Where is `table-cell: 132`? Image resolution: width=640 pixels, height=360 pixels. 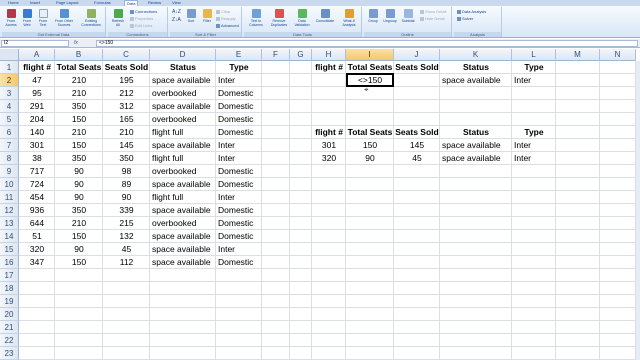
table-cell: 132 is located at coordinates (126, 236).